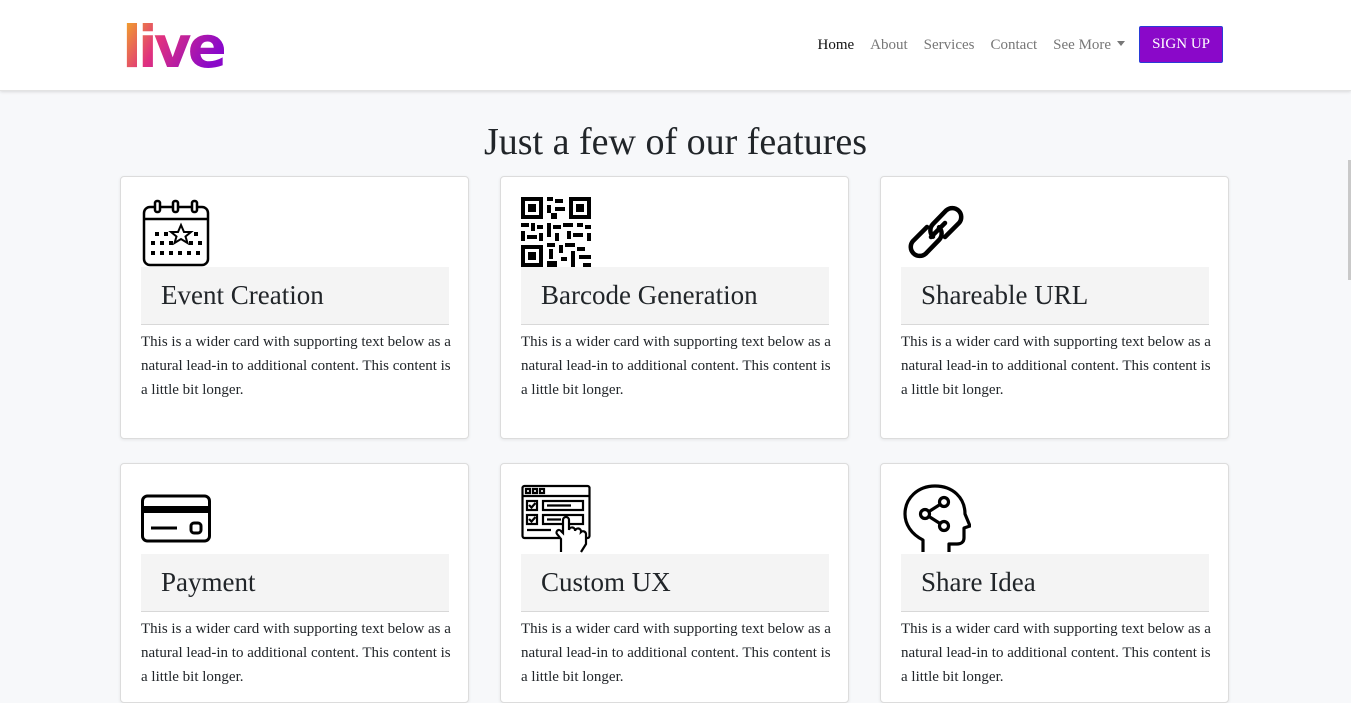 This screenshot has width=1351, height=703. What do you see at coordinates (936, 232) in the screenshot?
I see `chain-link-icon` at bounding box center [936, 232].